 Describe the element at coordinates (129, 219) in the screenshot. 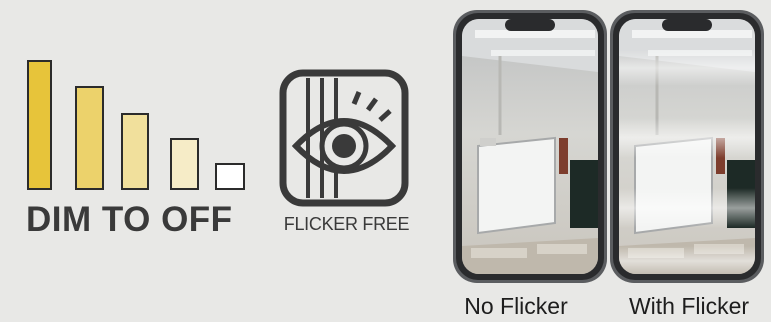

I see `dim-to-off-label: DIM TO OFF` at that location.